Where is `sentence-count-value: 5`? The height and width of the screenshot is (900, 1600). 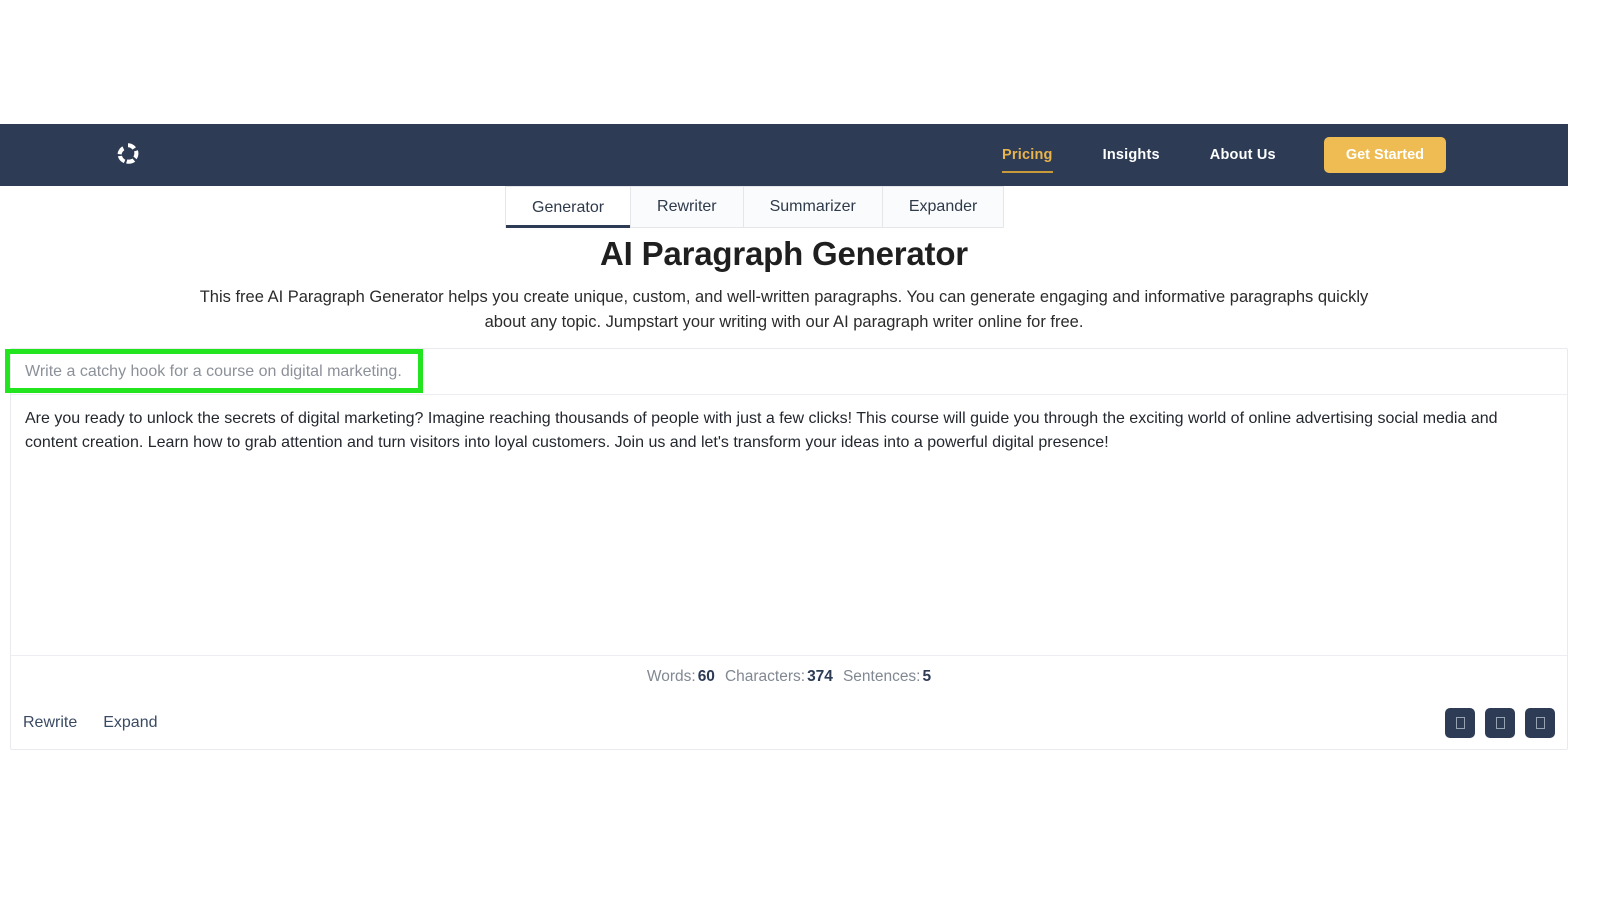
sentence-count-value: 5 is located at coordinates (927, 676).